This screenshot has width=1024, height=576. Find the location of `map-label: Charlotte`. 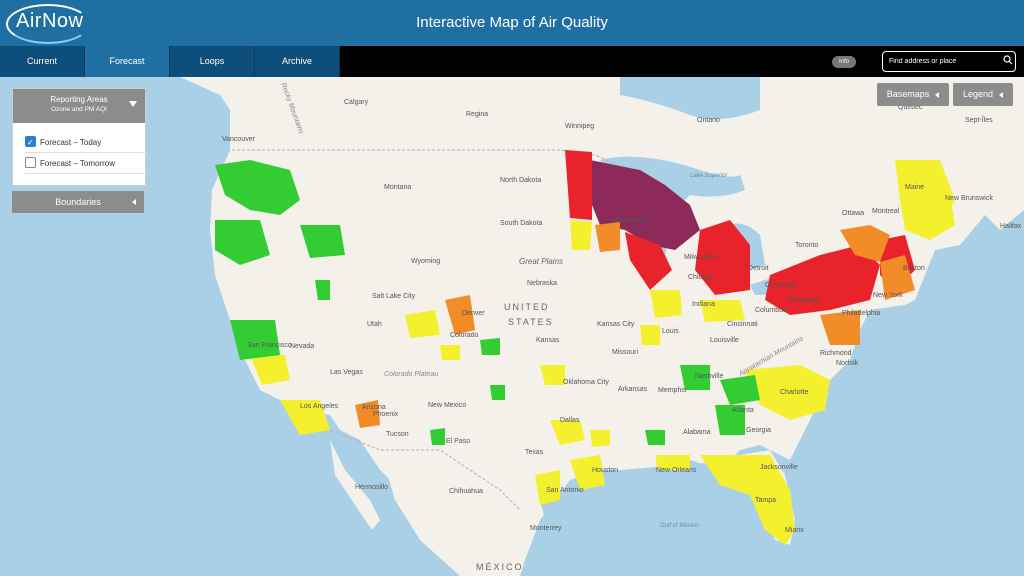

map-label: Charlotte is located at coordinates (794, 392).